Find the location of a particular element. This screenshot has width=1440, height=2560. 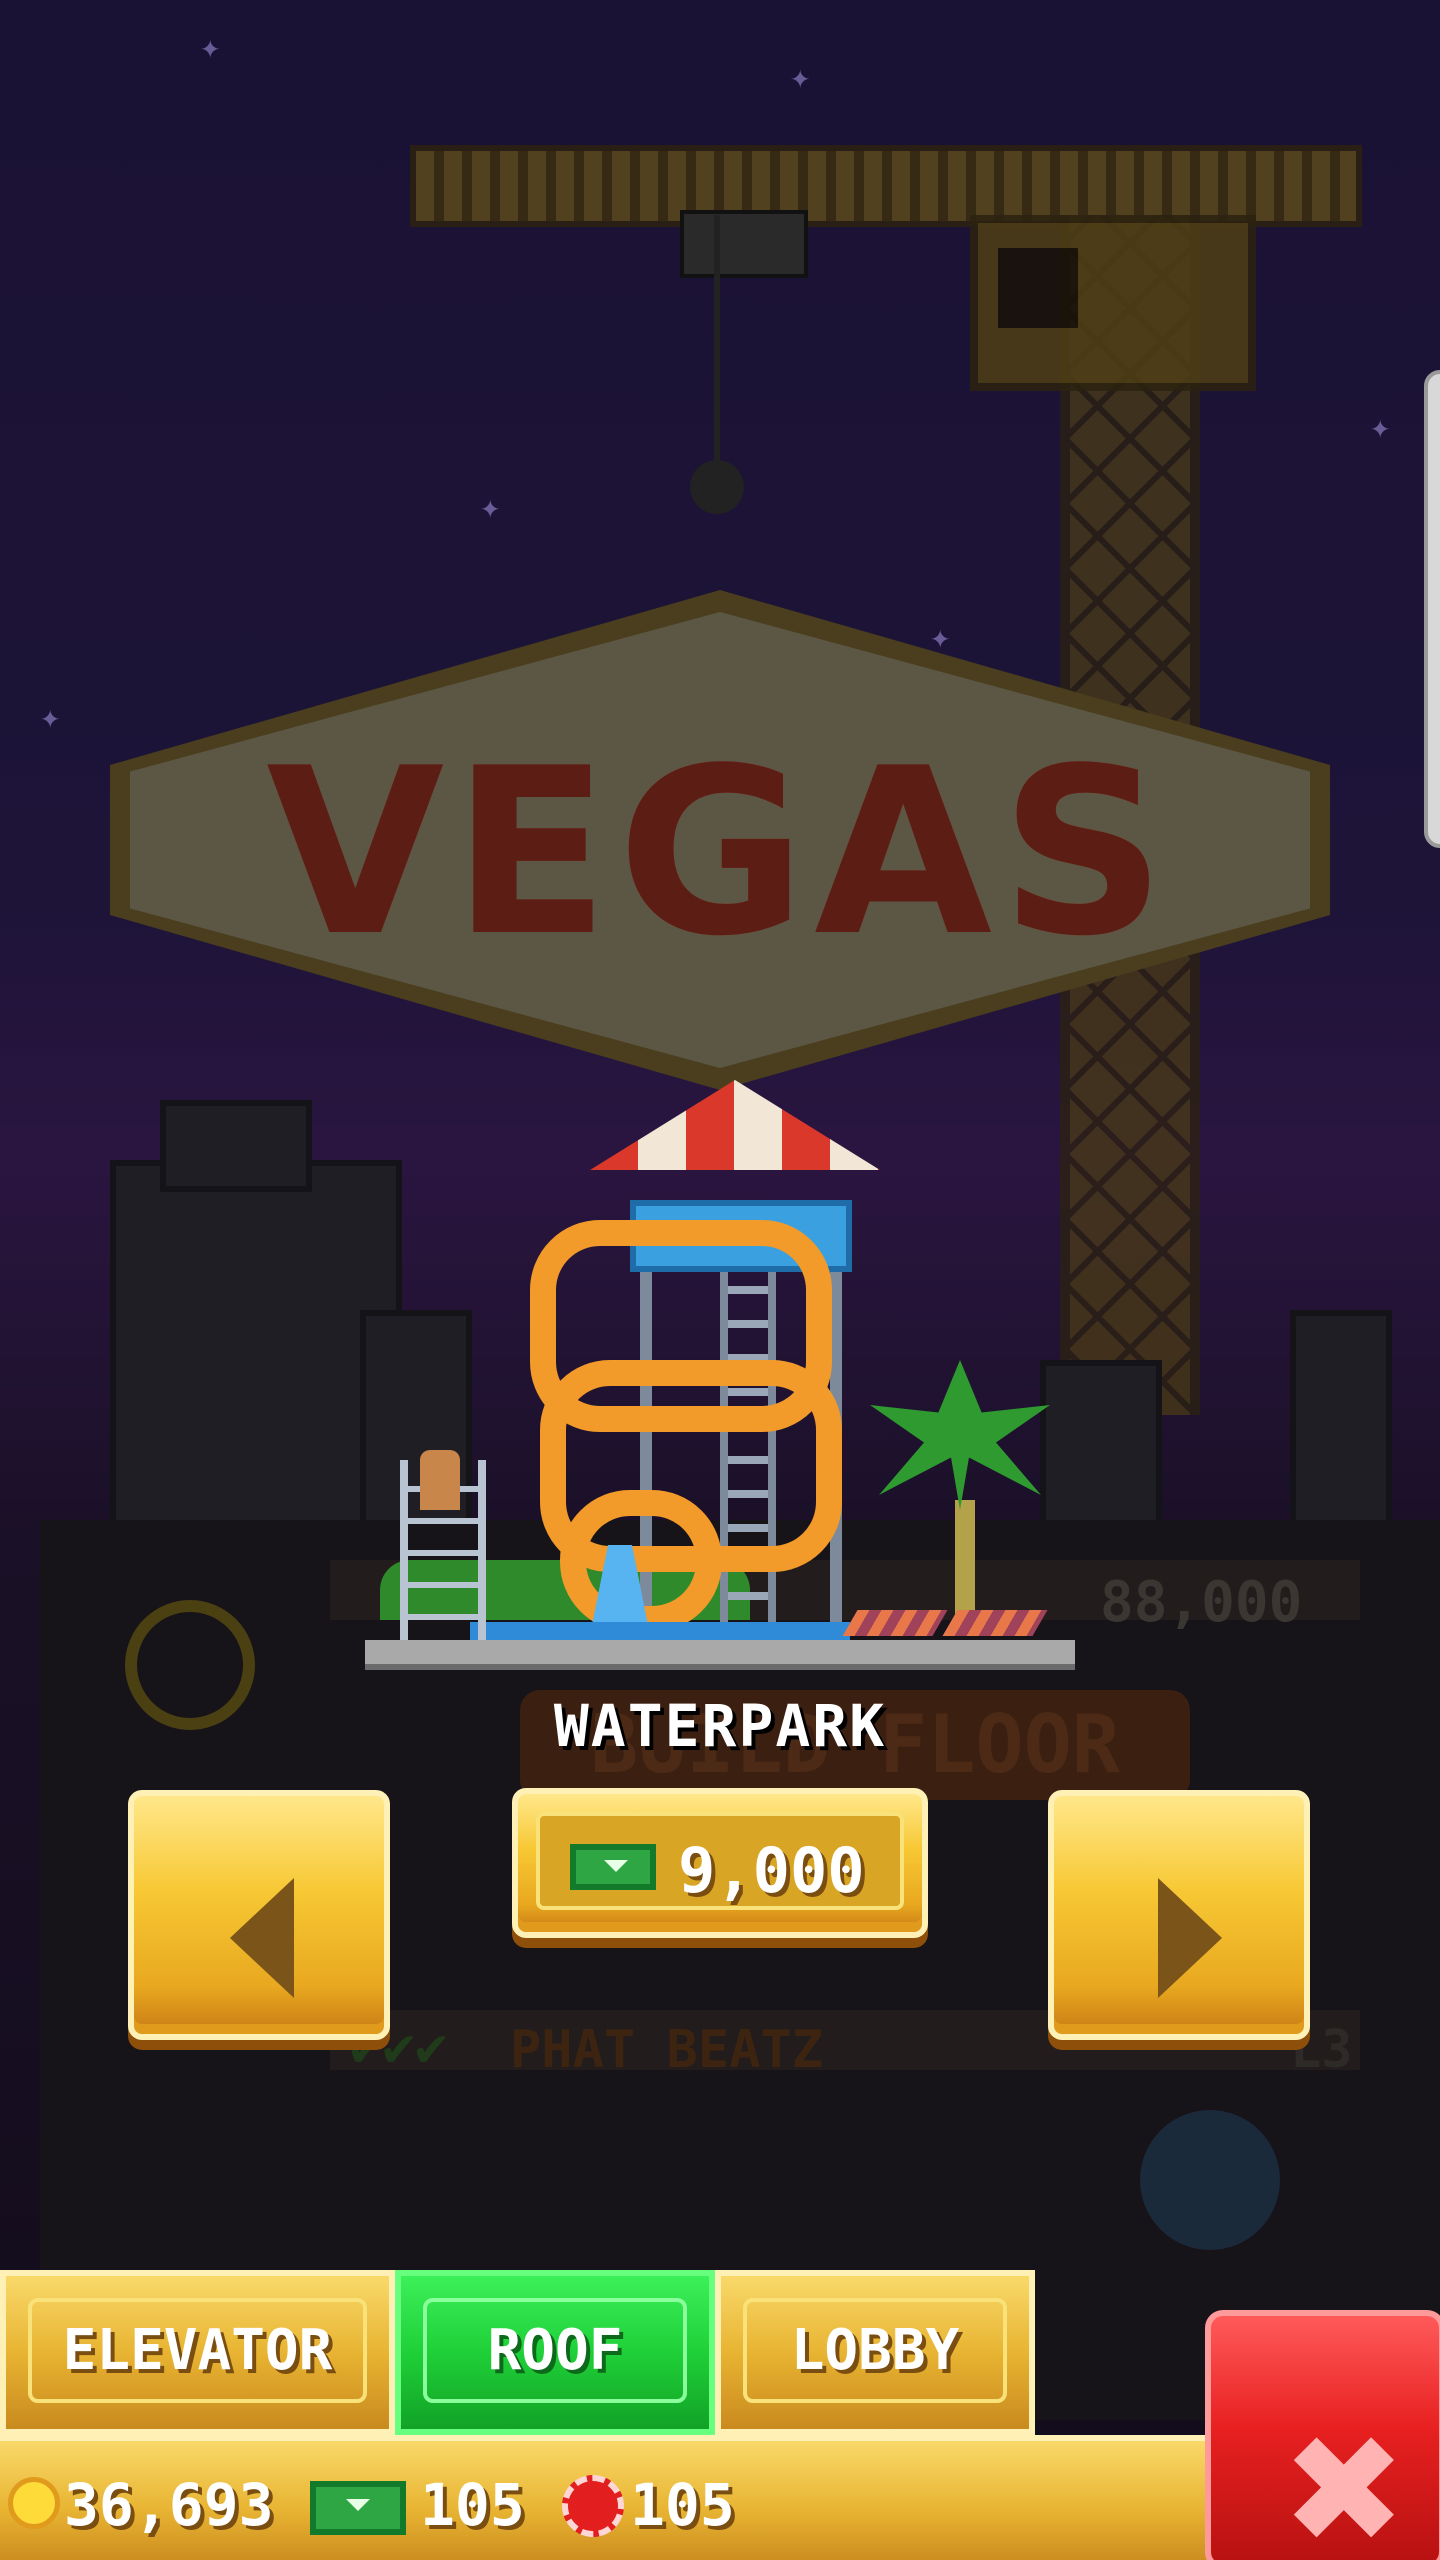

crane-hook-icon is located at coordinates (717, 487).